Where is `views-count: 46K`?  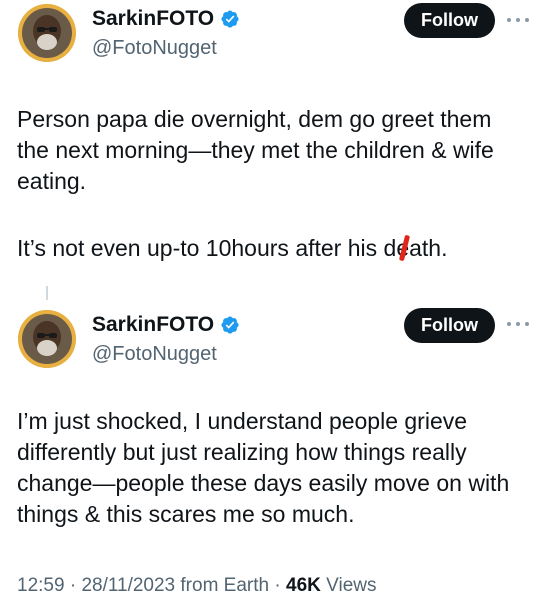
views-count: 46K is located at coordinates (303, 585).